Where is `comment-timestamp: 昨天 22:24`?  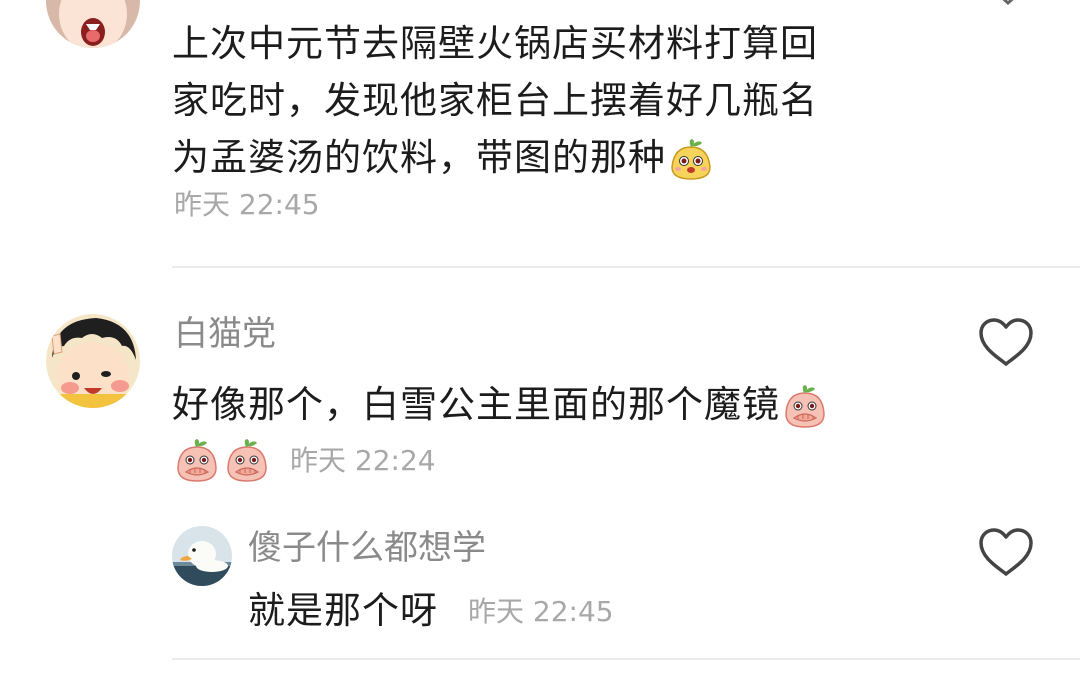 comment-timestamp: 昨天 22:24 is located at coordinates (363, 460).